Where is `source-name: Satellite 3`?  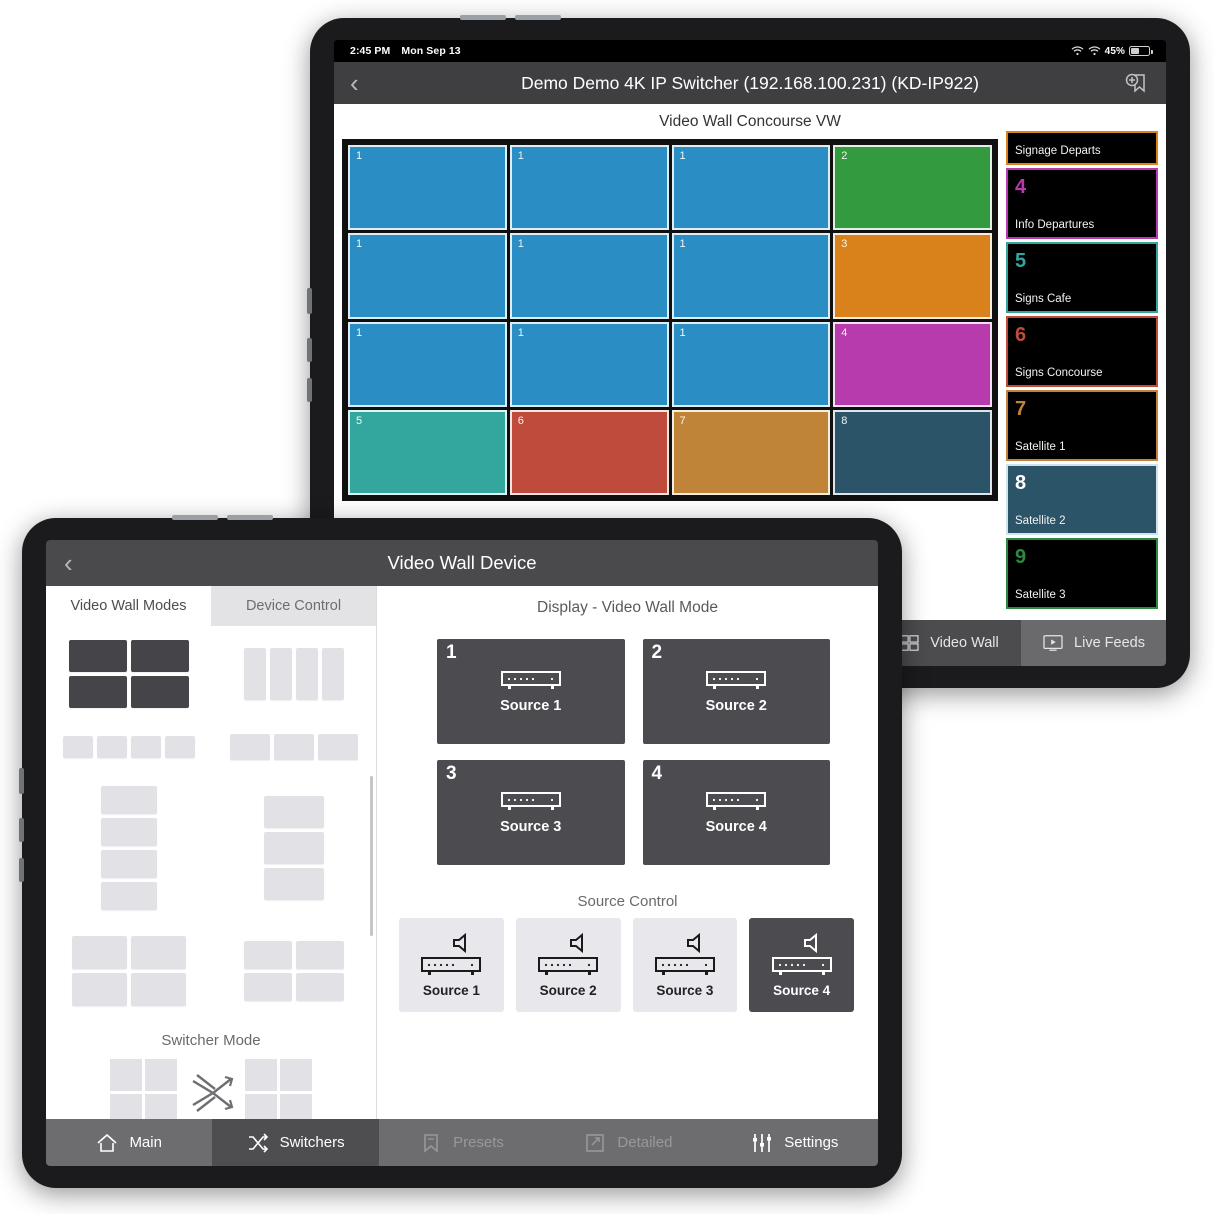 source-name: Satellite 3 is located at coordinates (1040, 595).